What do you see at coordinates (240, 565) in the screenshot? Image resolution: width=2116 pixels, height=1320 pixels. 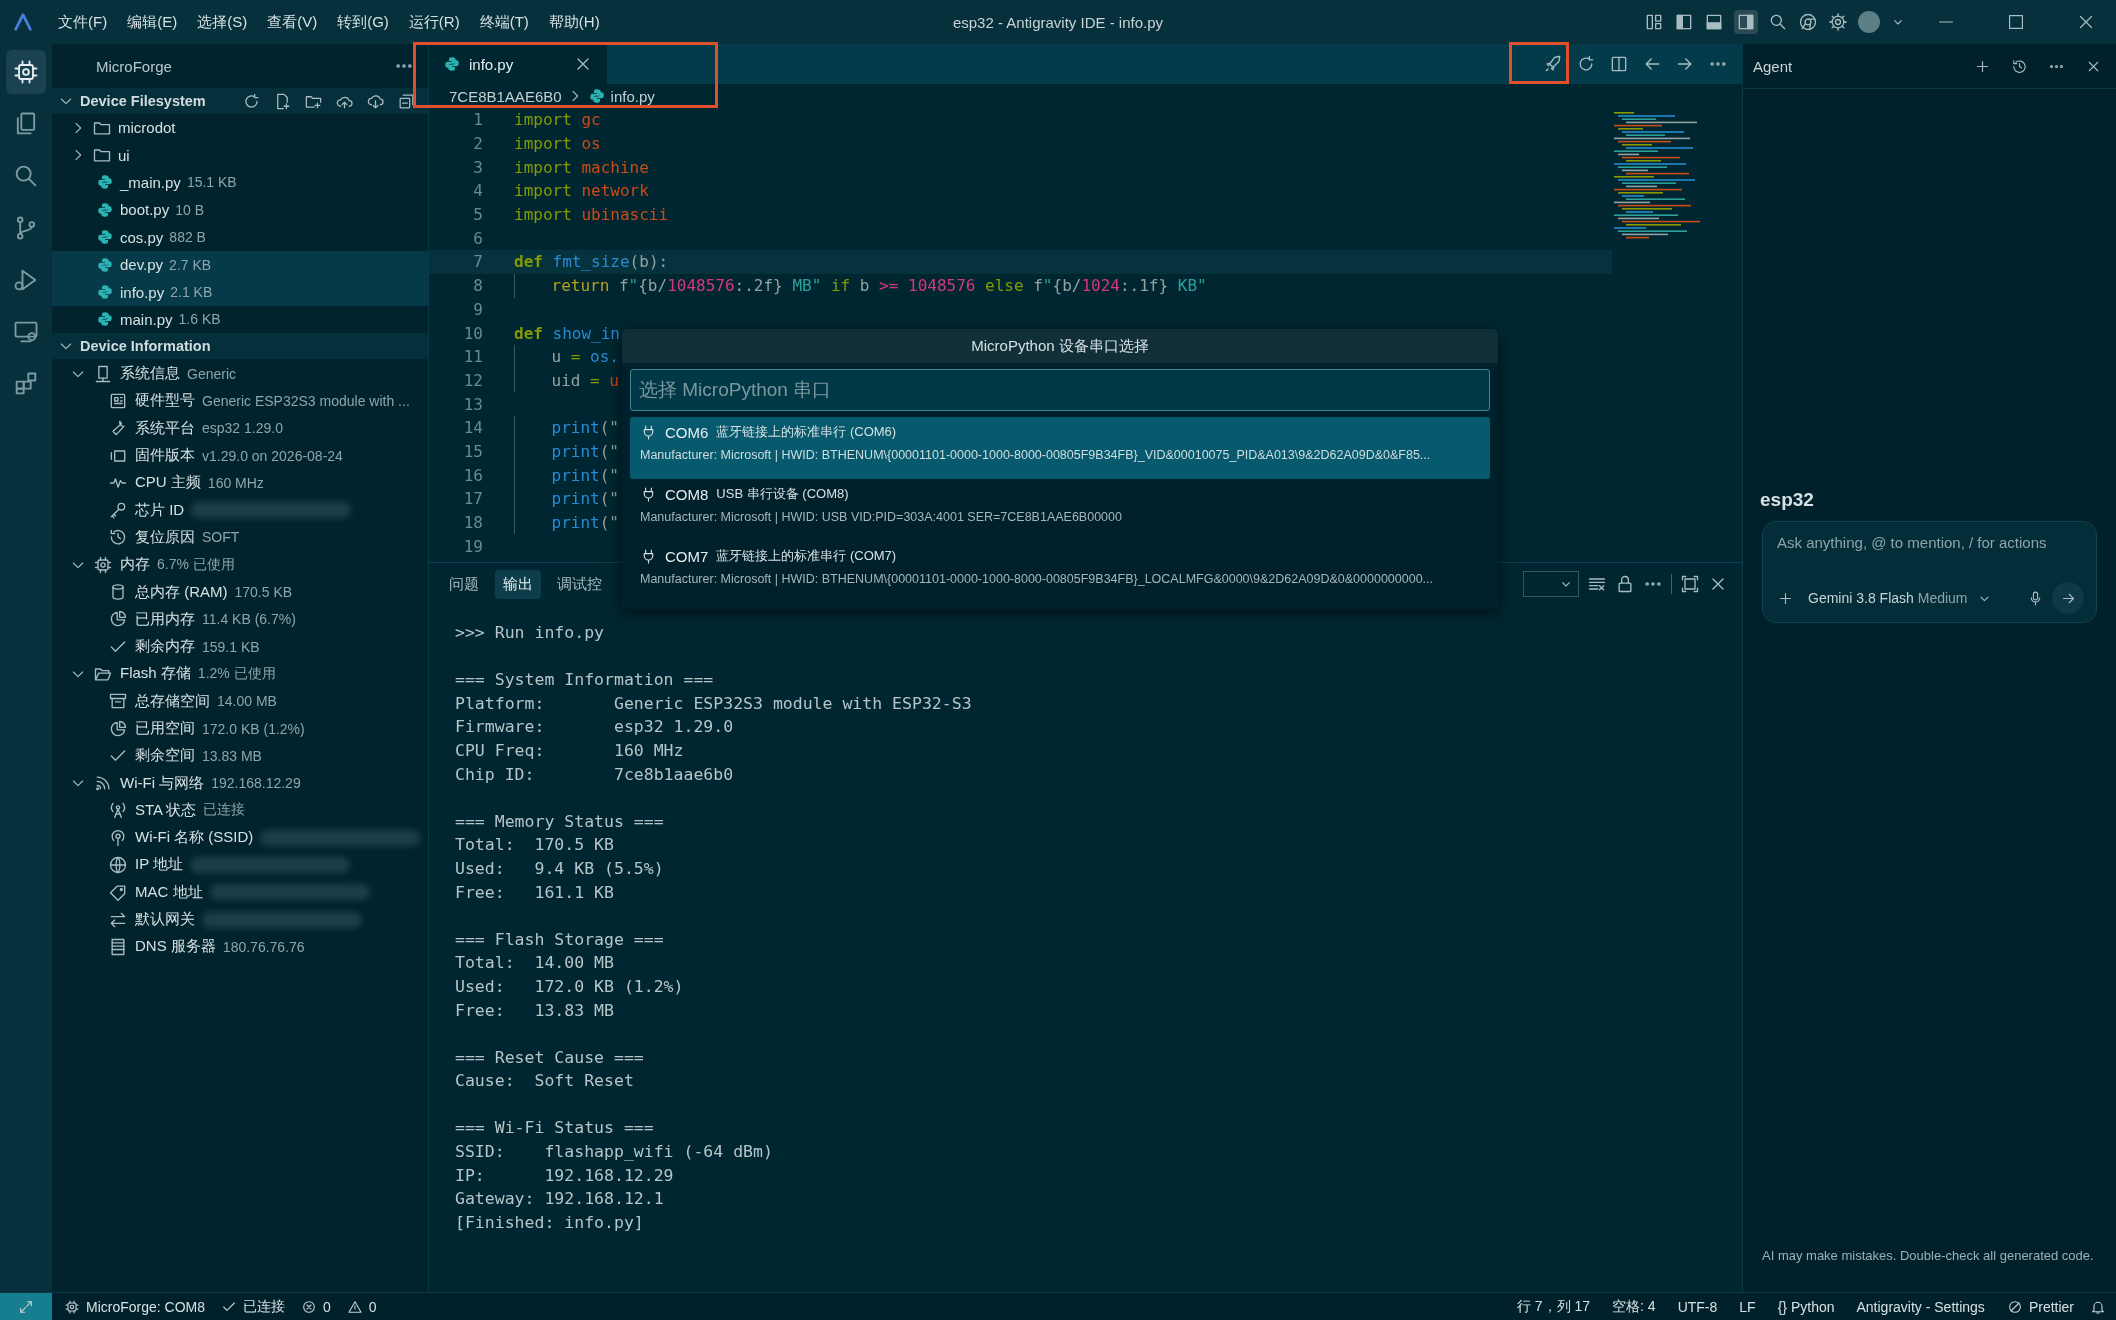 I see `tree-group: 内存 6.7% 已使用` at bounding box center [240, 565].